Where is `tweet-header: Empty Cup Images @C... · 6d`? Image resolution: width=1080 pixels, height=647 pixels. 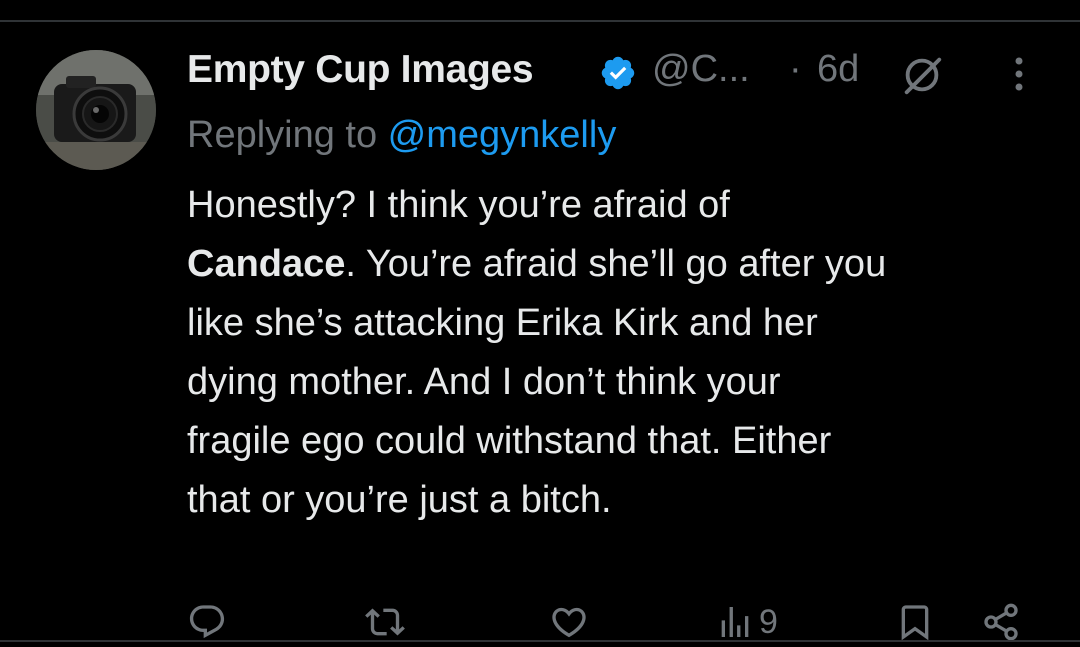 tweet-header: Empty Cup Images @C... · 6d is located at coordinates (622, 70).